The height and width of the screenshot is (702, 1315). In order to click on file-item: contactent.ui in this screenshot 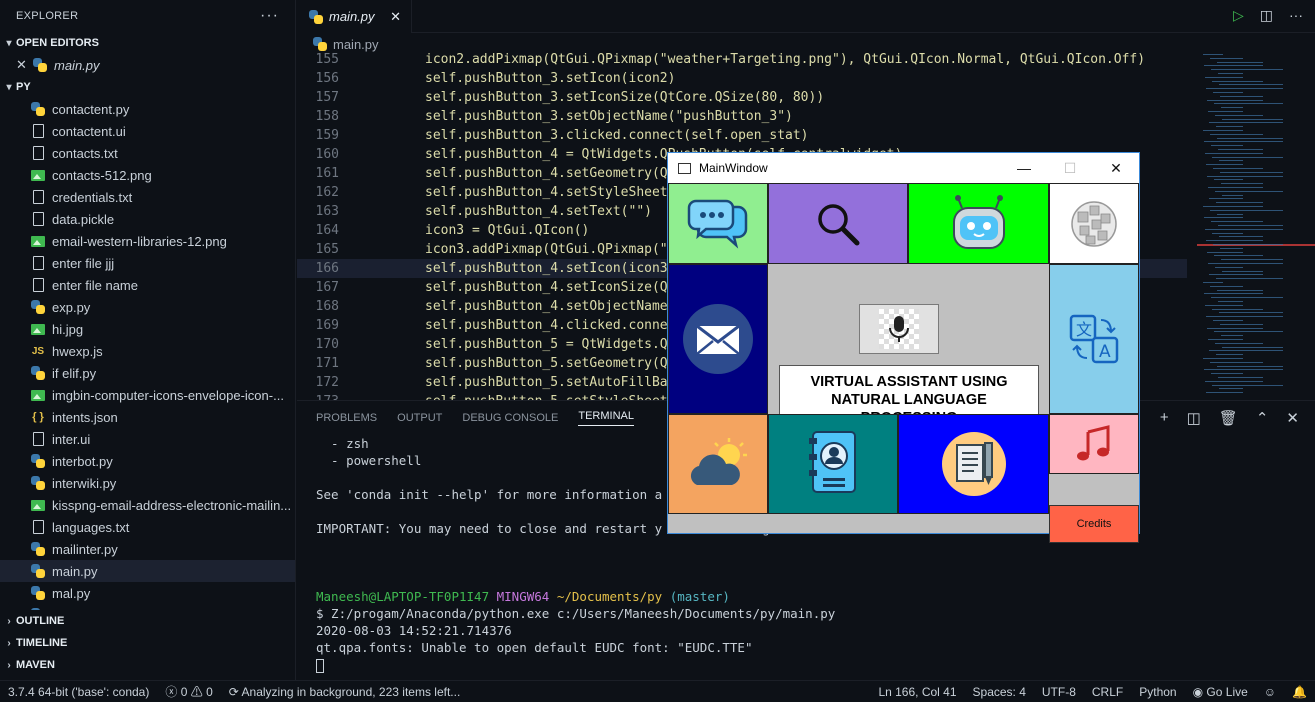, I will do `click(147, 131)`.